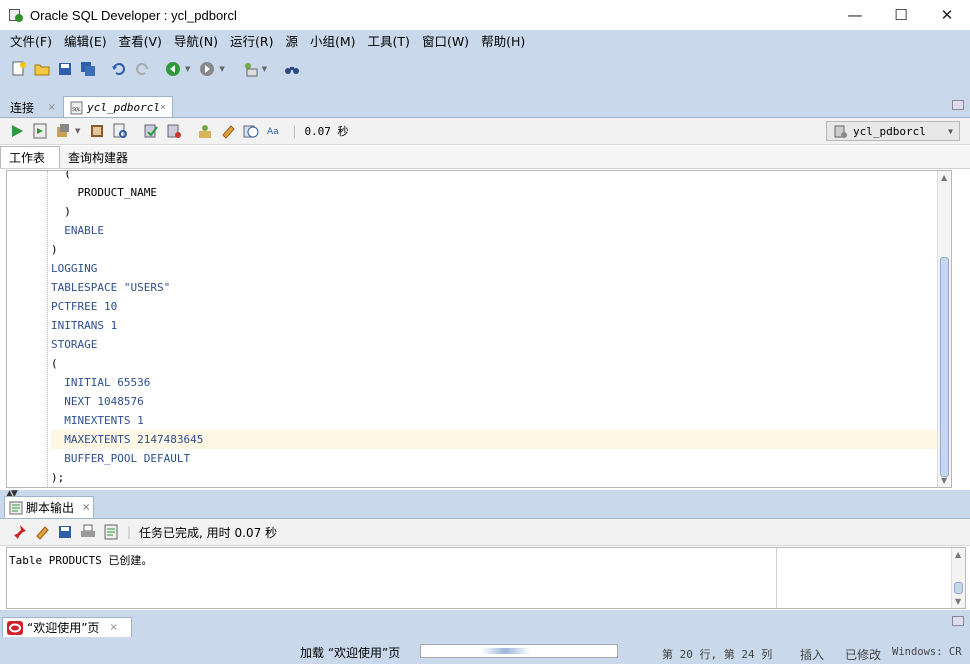  I want to click on pin-icon, so click(19, 532).